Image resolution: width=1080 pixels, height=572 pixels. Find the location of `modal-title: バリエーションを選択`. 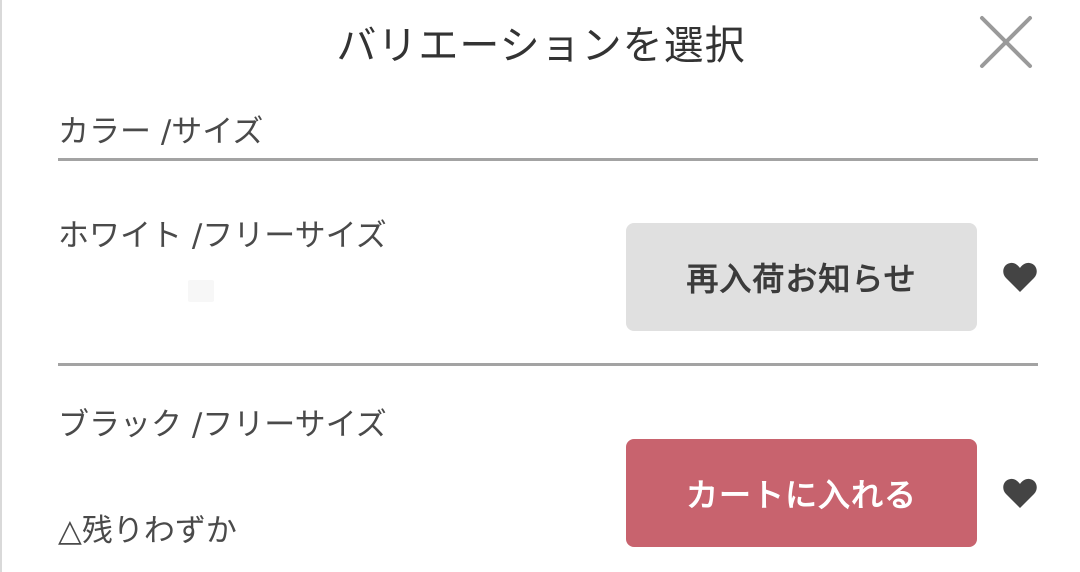

modal-title: バリエーションを選択 is located at coordinates (541, 46).